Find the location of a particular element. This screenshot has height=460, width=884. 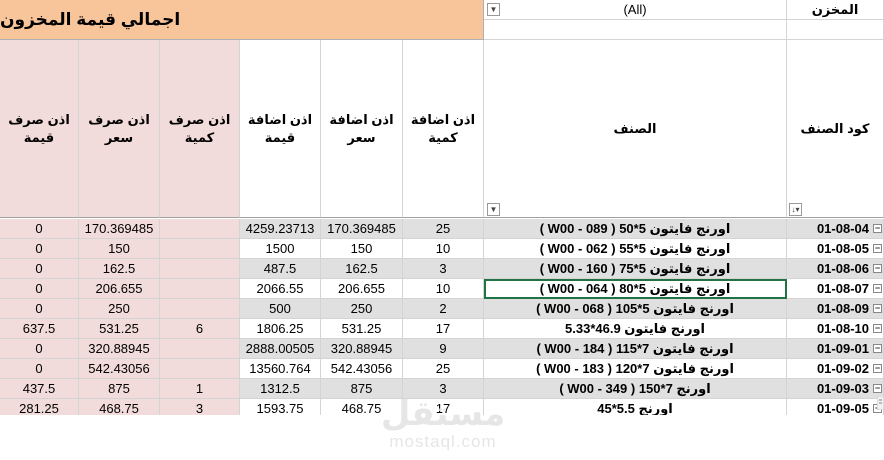

cell-code: 01-08-04− is located at coordinates (835, 229).